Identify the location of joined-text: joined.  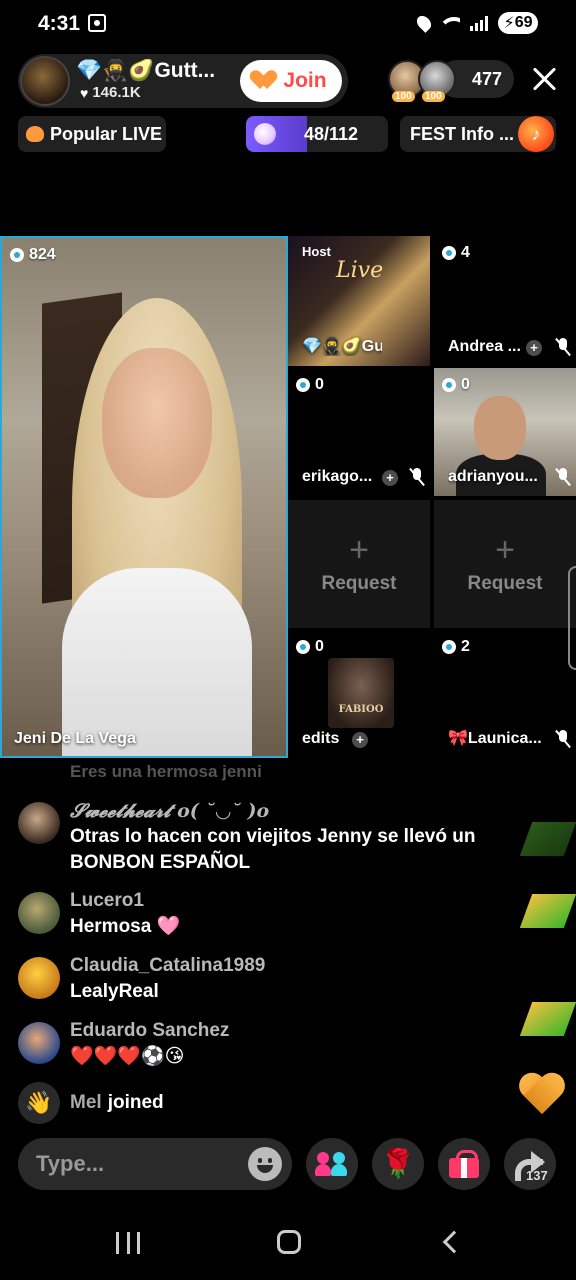
(135, 1102).